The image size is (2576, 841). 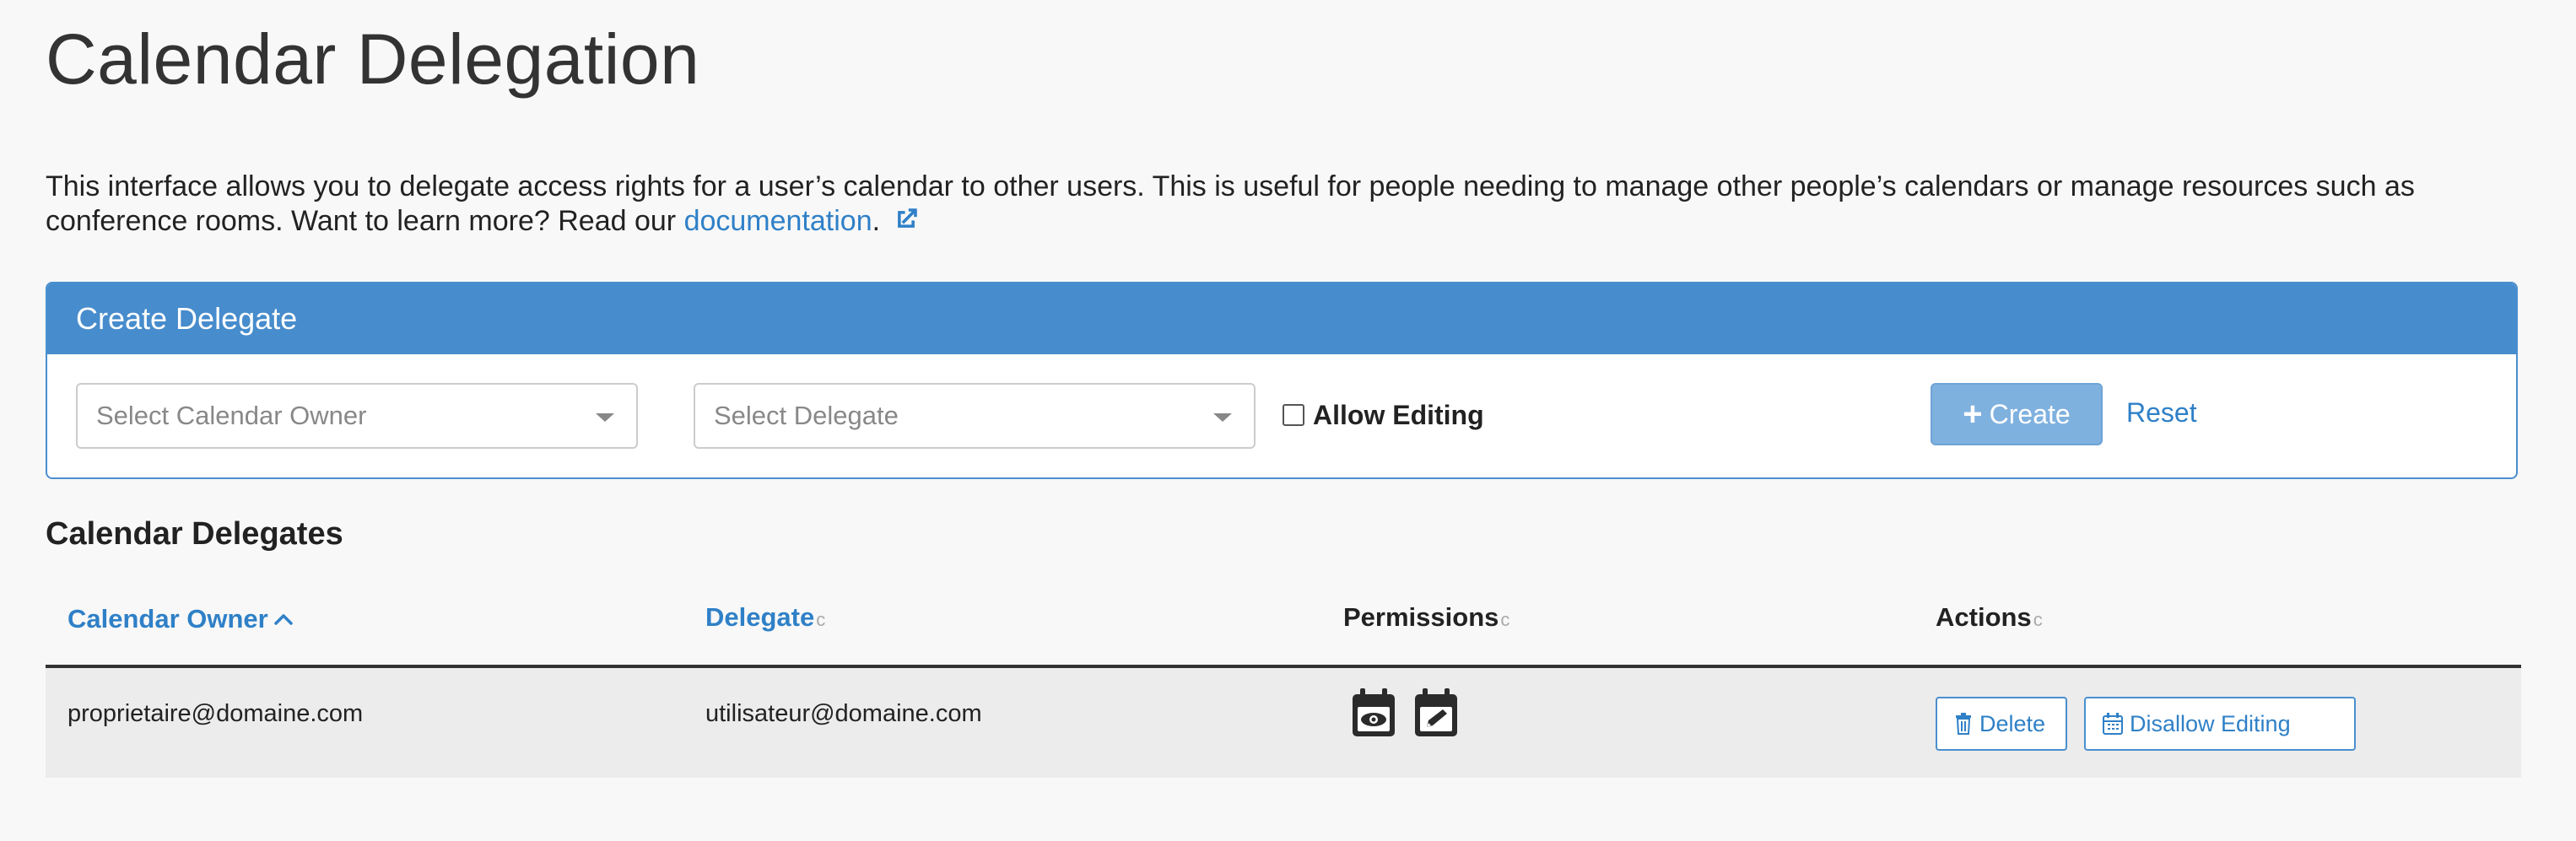 I want to click on permissions-cell, so click(x=1405, y=715).